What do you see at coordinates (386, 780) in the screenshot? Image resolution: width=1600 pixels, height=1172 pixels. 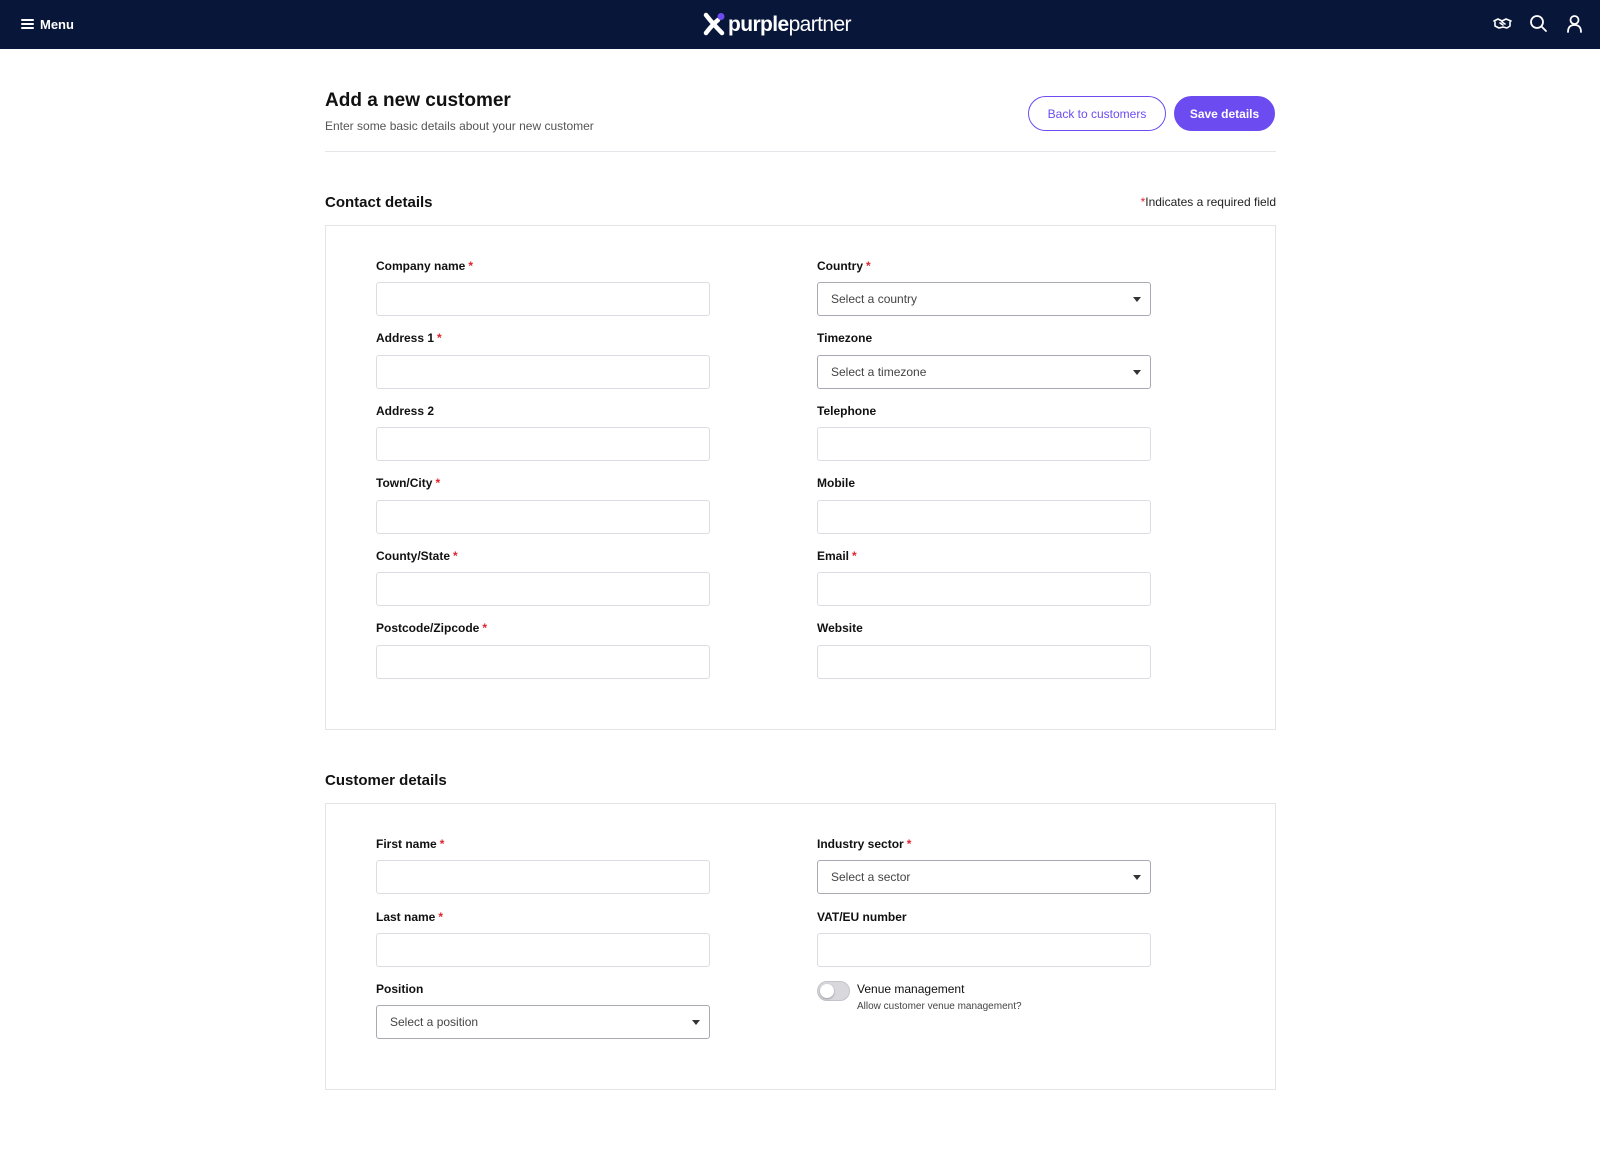 I see `customer-details-title: Customer details` at bounding box center [386, 780].